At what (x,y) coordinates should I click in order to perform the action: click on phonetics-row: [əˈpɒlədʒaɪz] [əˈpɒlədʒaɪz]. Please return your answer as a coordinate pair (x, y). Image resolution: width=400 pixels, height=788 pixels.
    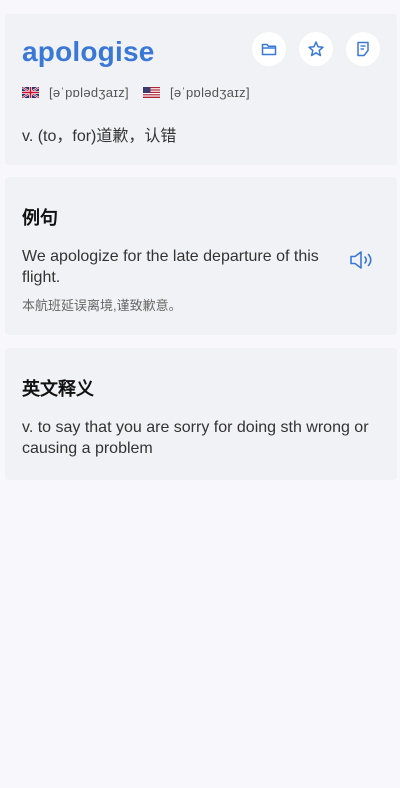
    Looking at the image, I should click on (143, 92).